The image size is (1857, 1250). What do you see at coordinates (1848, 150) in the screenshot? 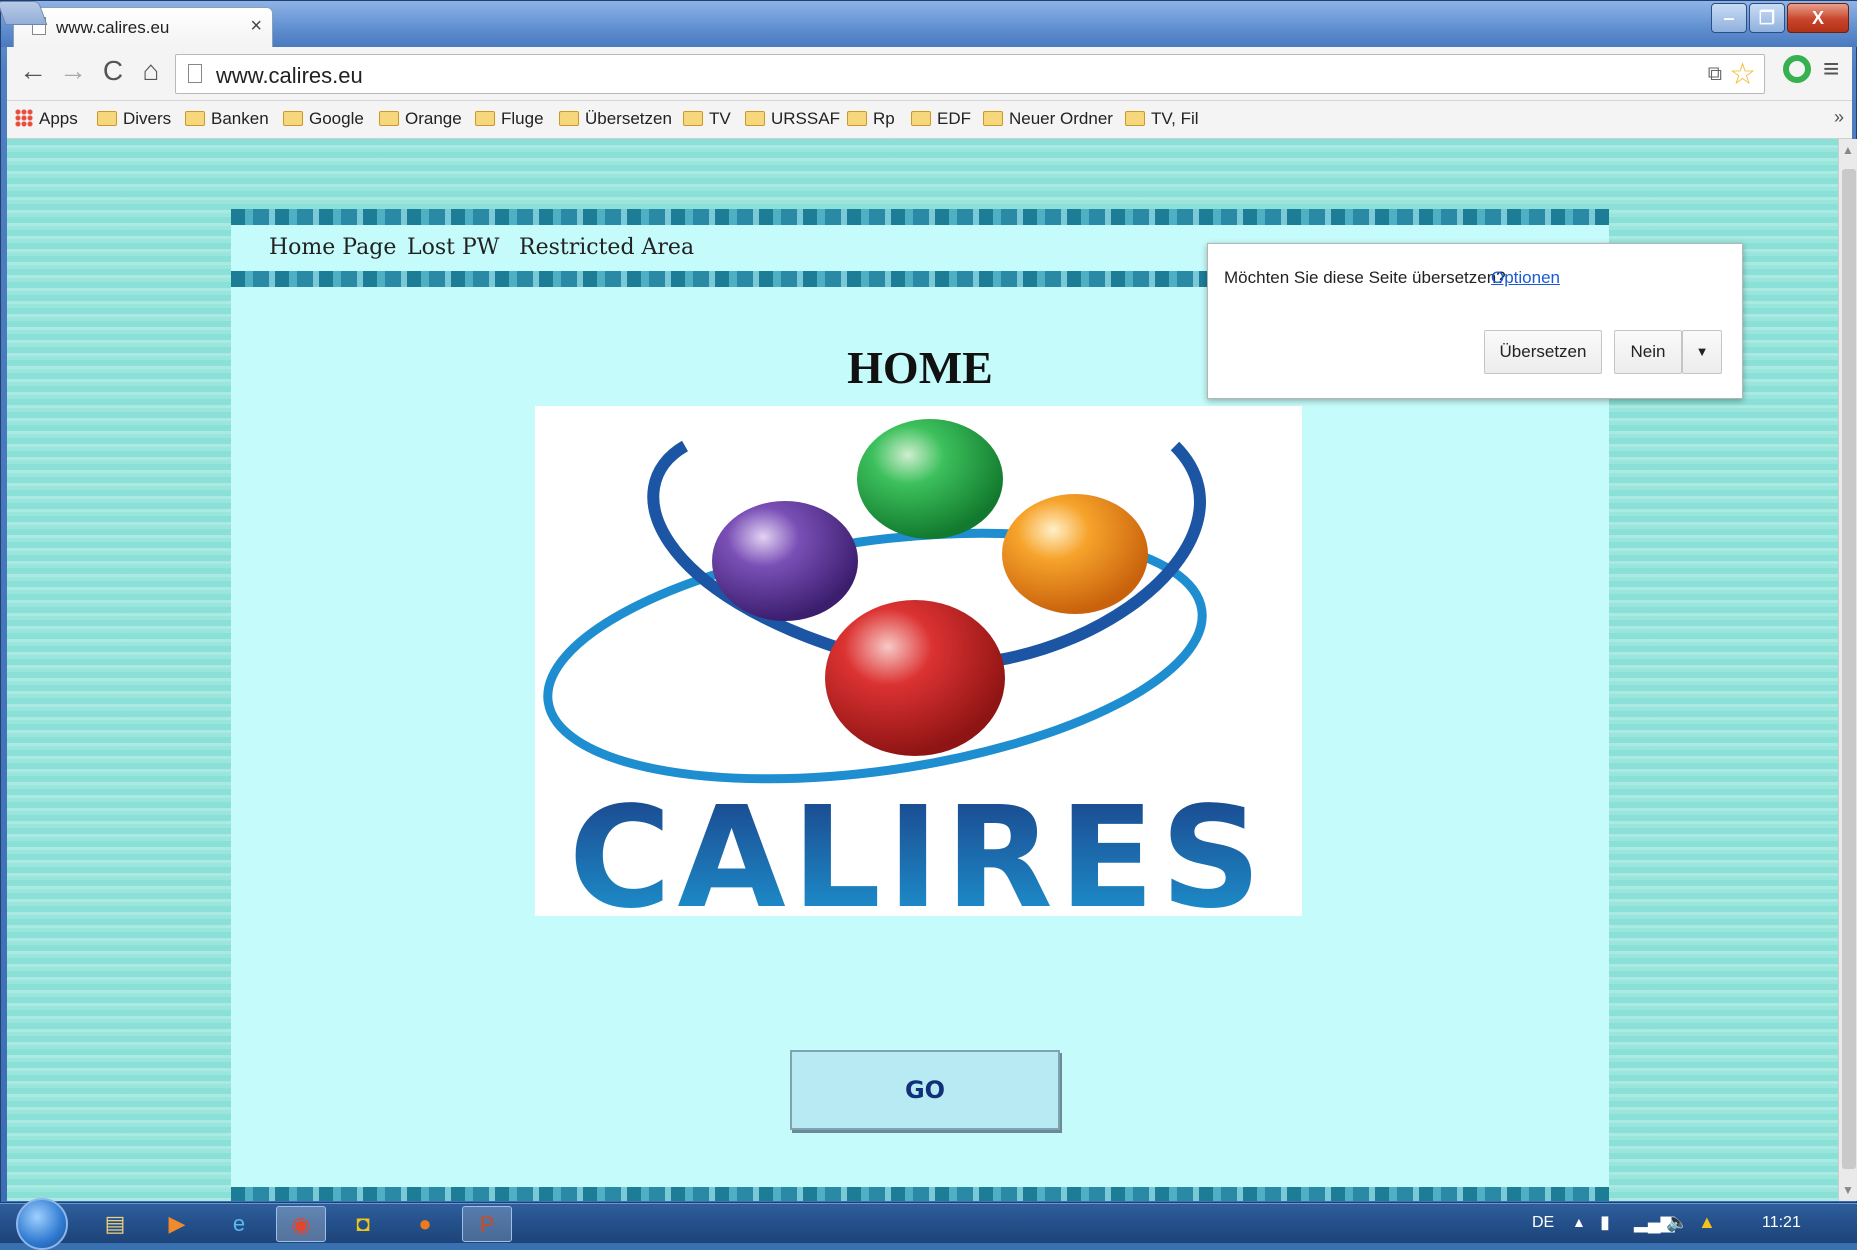
I see `scroll-up-icon: ▲` at bounding box center [1848, 150].